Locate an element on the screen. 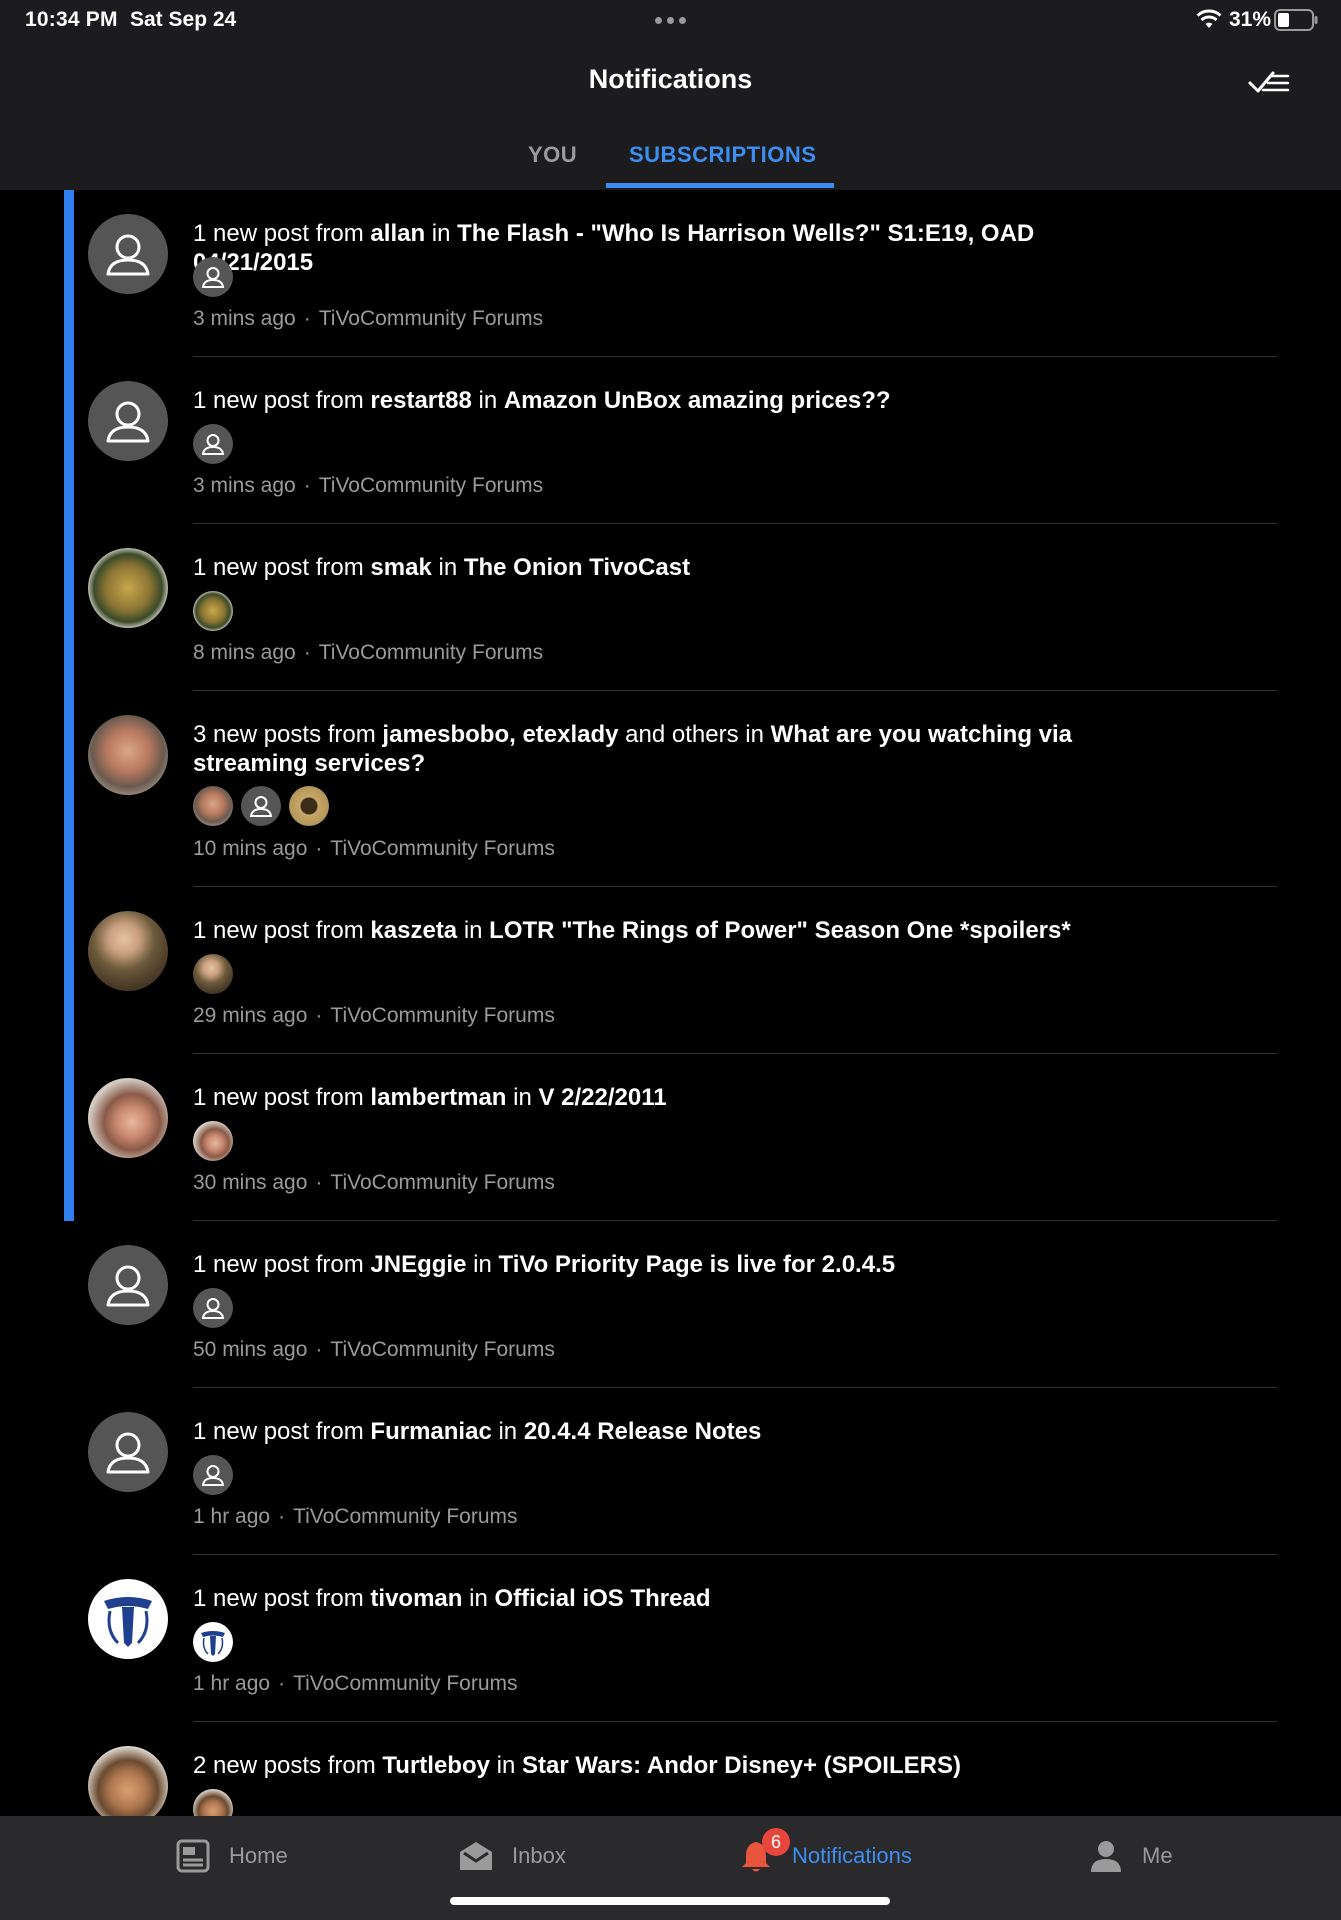  notification-meta: 29 mins ago · TiVoCommunity Forums is located at coordinates (374, 1015).